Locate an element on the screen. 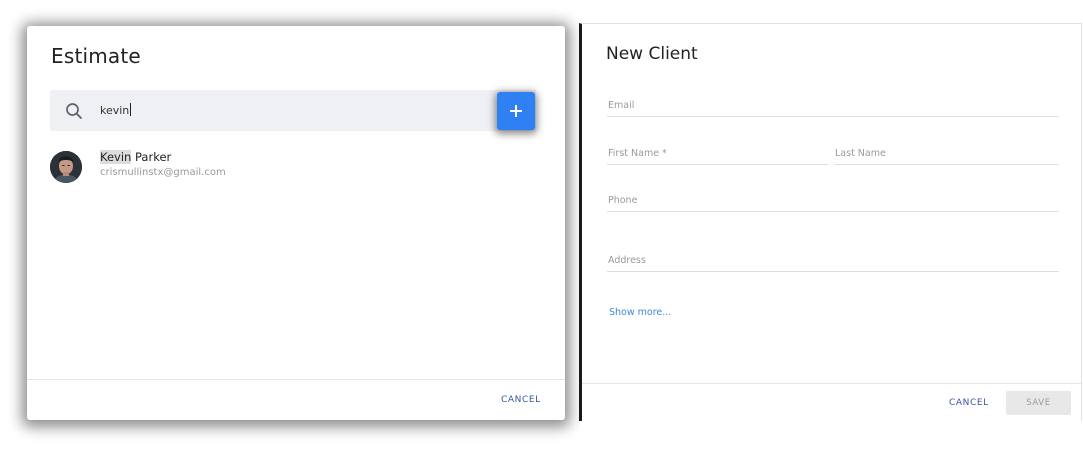 This screenshot has width=1083, height=450. email-field: Email is located at coordinates (833, 107).